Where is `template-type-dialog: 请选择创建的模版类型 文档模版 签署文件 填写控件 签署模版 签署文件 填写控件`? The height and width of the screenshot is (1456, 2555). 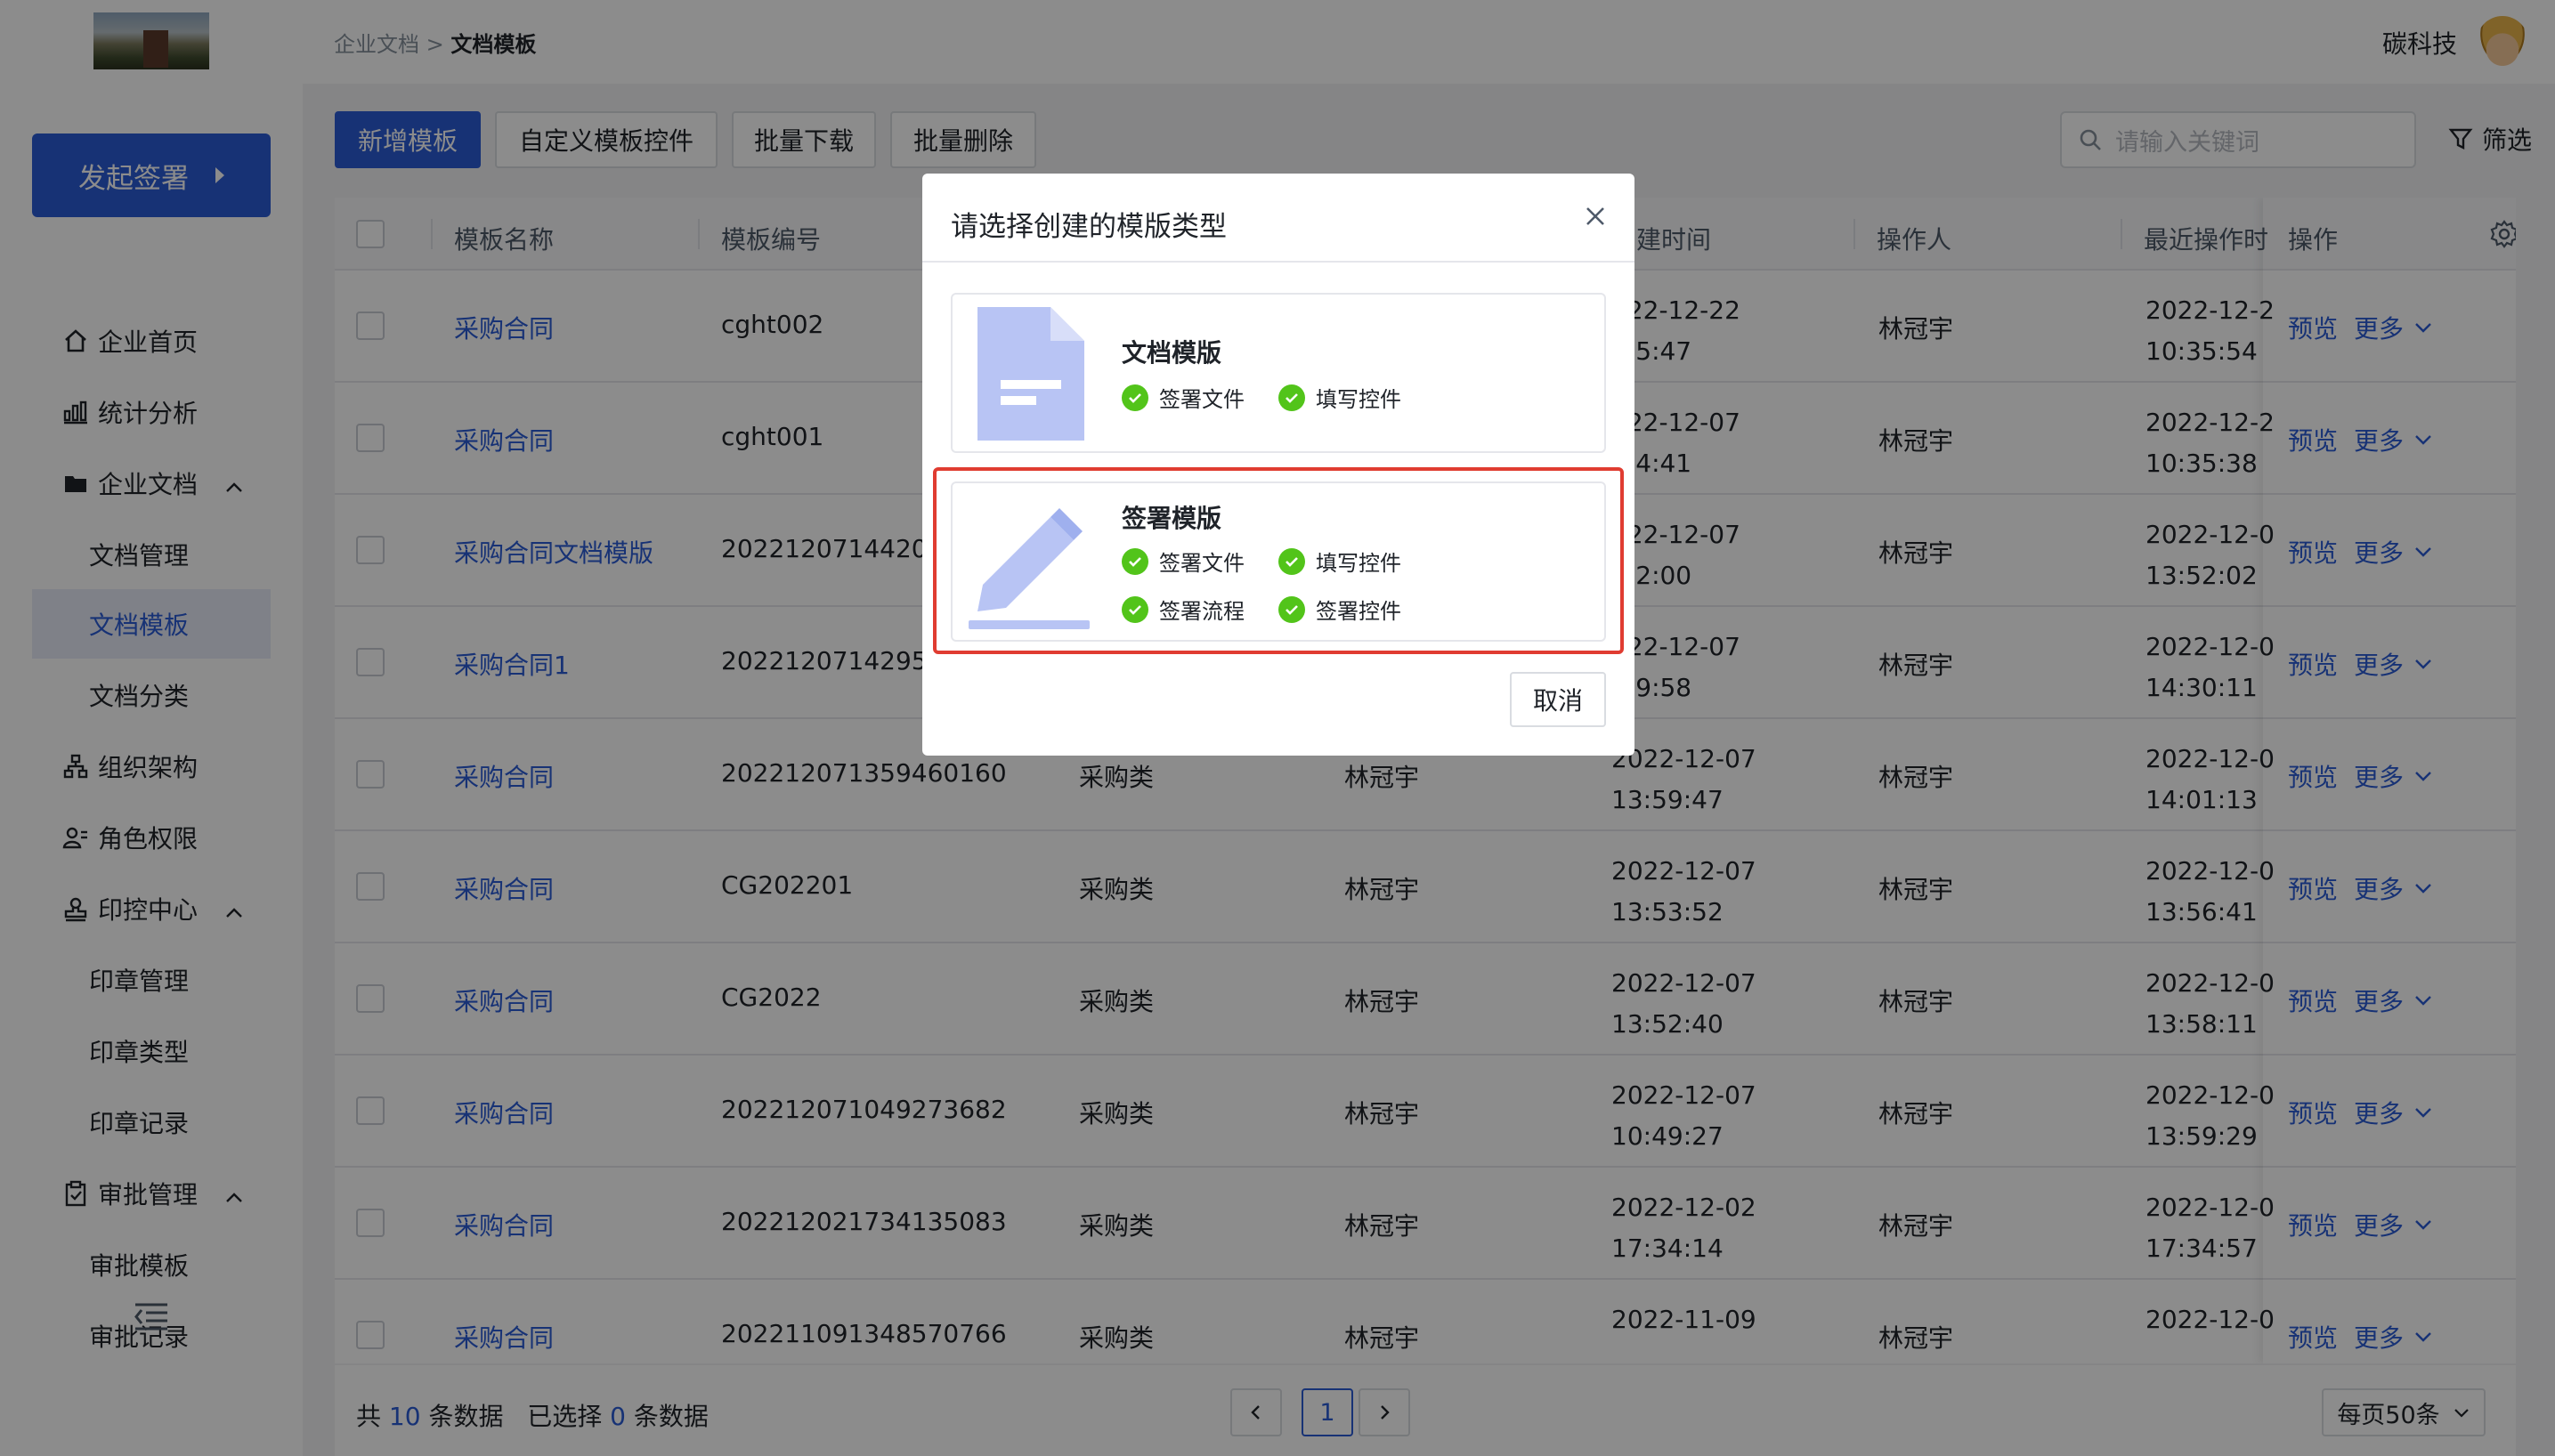
template-type-dialog: 请选择创建的模版类型 文档模版 签署文件 填写控件 签署模版 签署文件 填写控件 is located at coordinates (1278, 465).